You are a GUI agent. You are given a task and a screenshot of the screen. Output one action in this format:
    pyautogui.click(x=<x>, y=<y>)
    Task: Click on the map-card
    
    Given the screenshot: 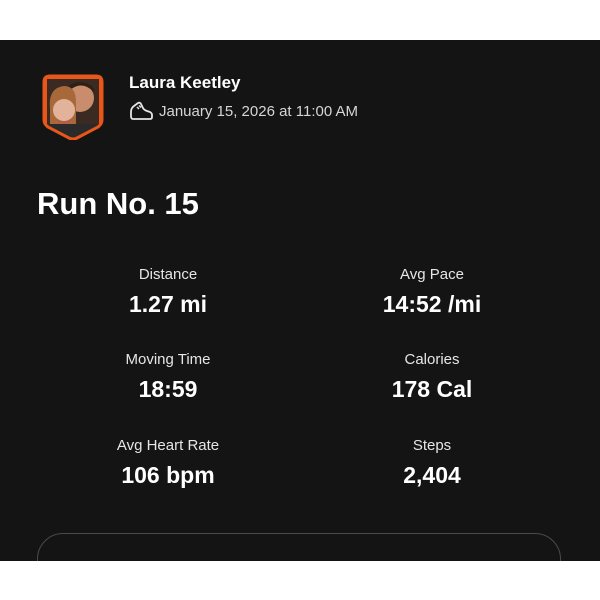 What is the action you would take?
    pyautogui.click(x=299, y=547)
    